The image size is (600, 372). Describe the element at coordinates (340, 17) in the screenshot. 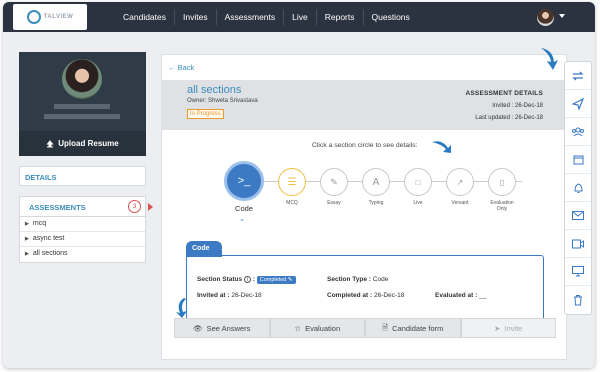

I see `nav-reports: Reports` at that location.